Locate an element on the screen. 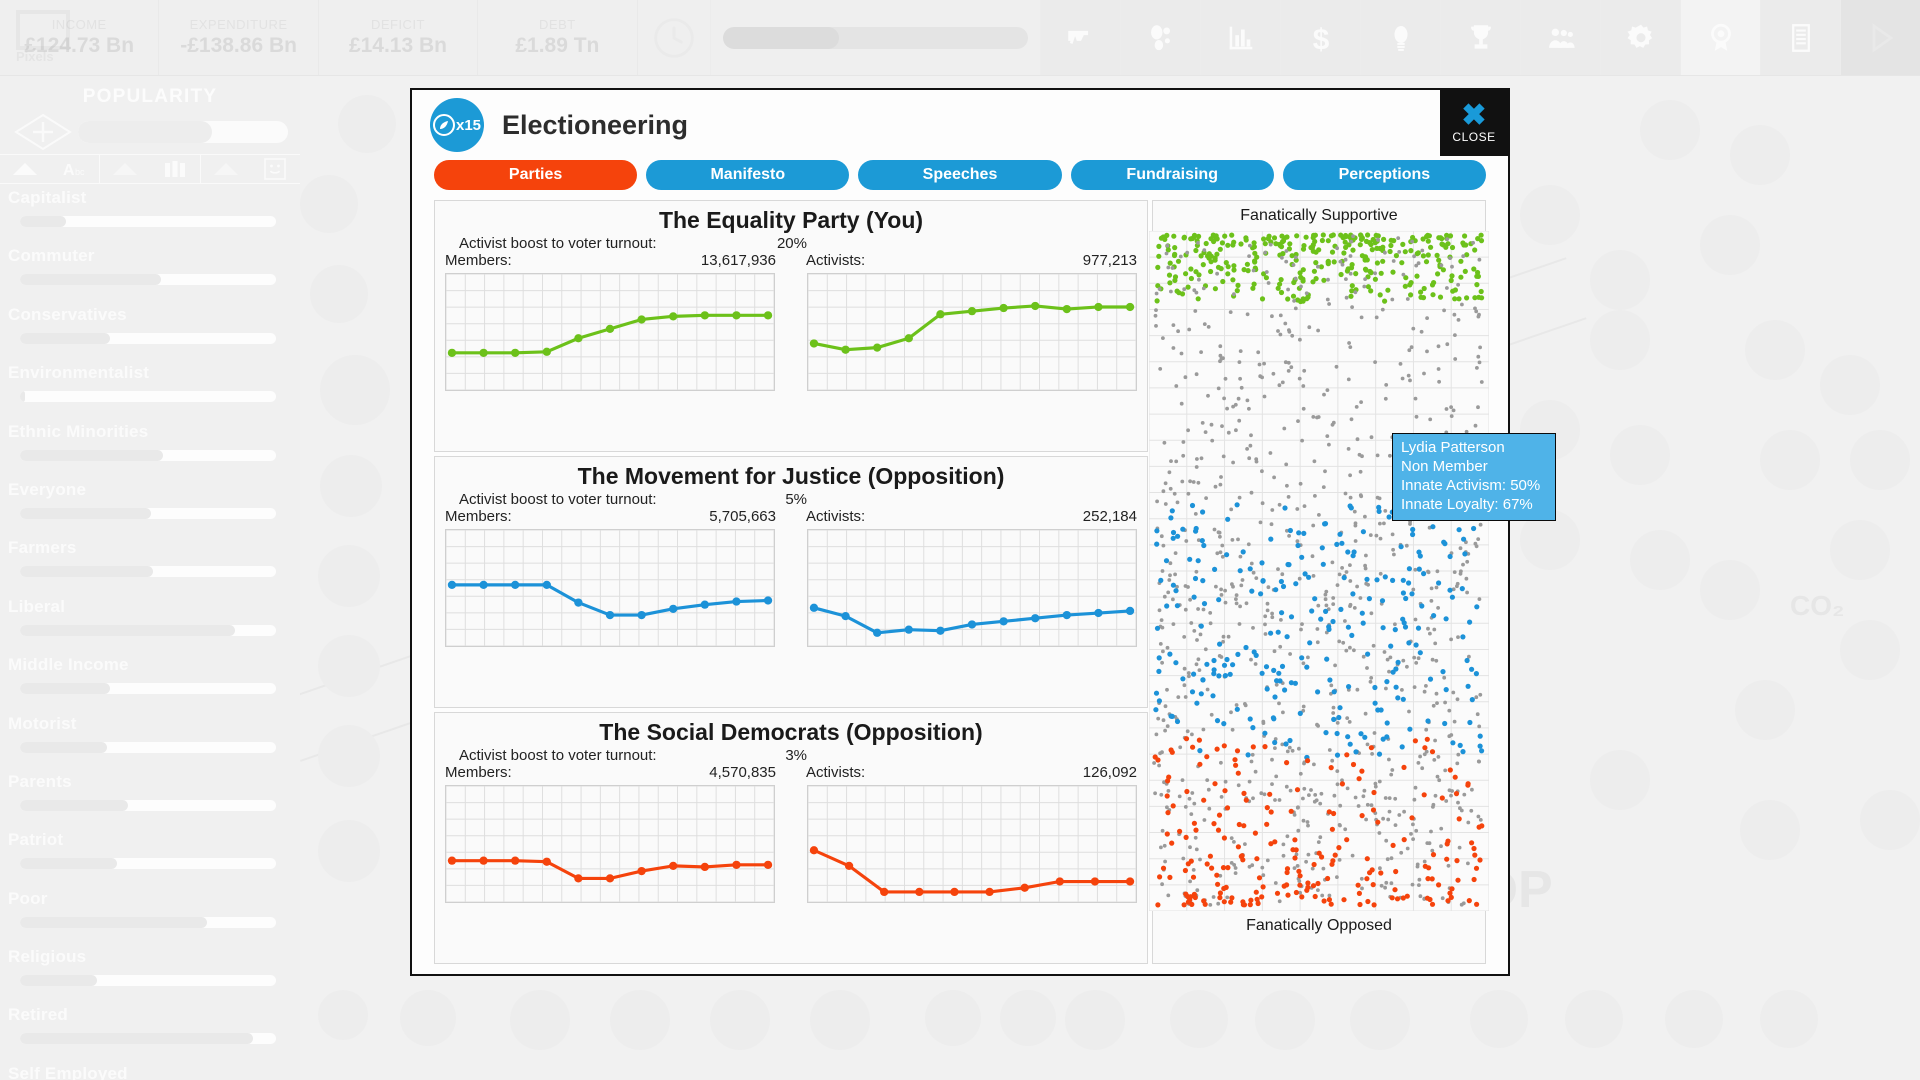  popularity-group-name: Religious is located at coordinates (47, 957).